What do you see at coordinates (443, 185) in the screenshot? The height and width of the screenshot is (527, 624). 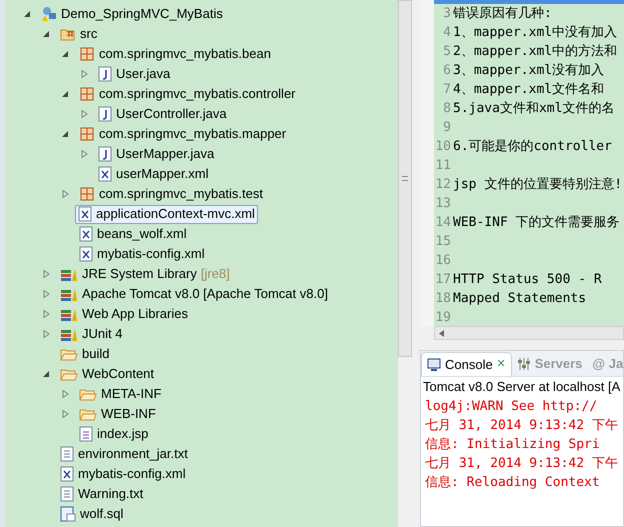 I see `line-number: 12` at bounding box center [443, 185].